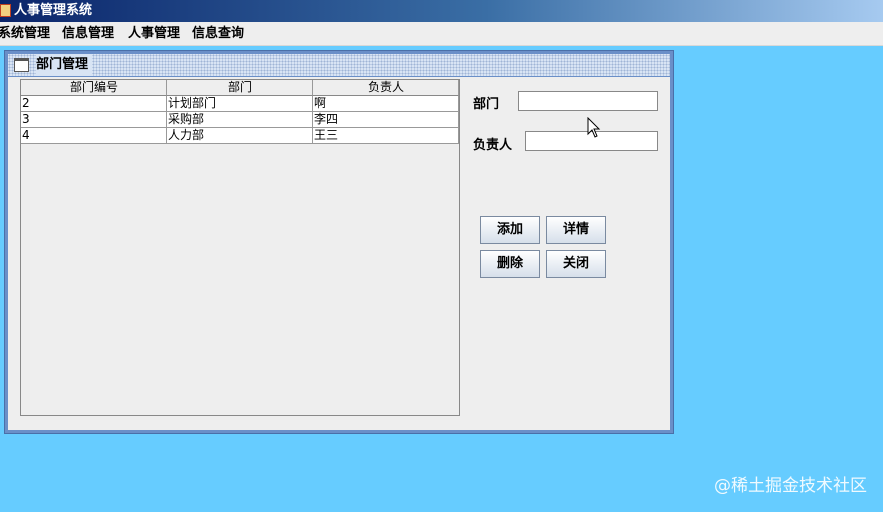 The height and width of the screenshot is (512, 883). I want to click on delete-button: 删除, so click(510, 264).